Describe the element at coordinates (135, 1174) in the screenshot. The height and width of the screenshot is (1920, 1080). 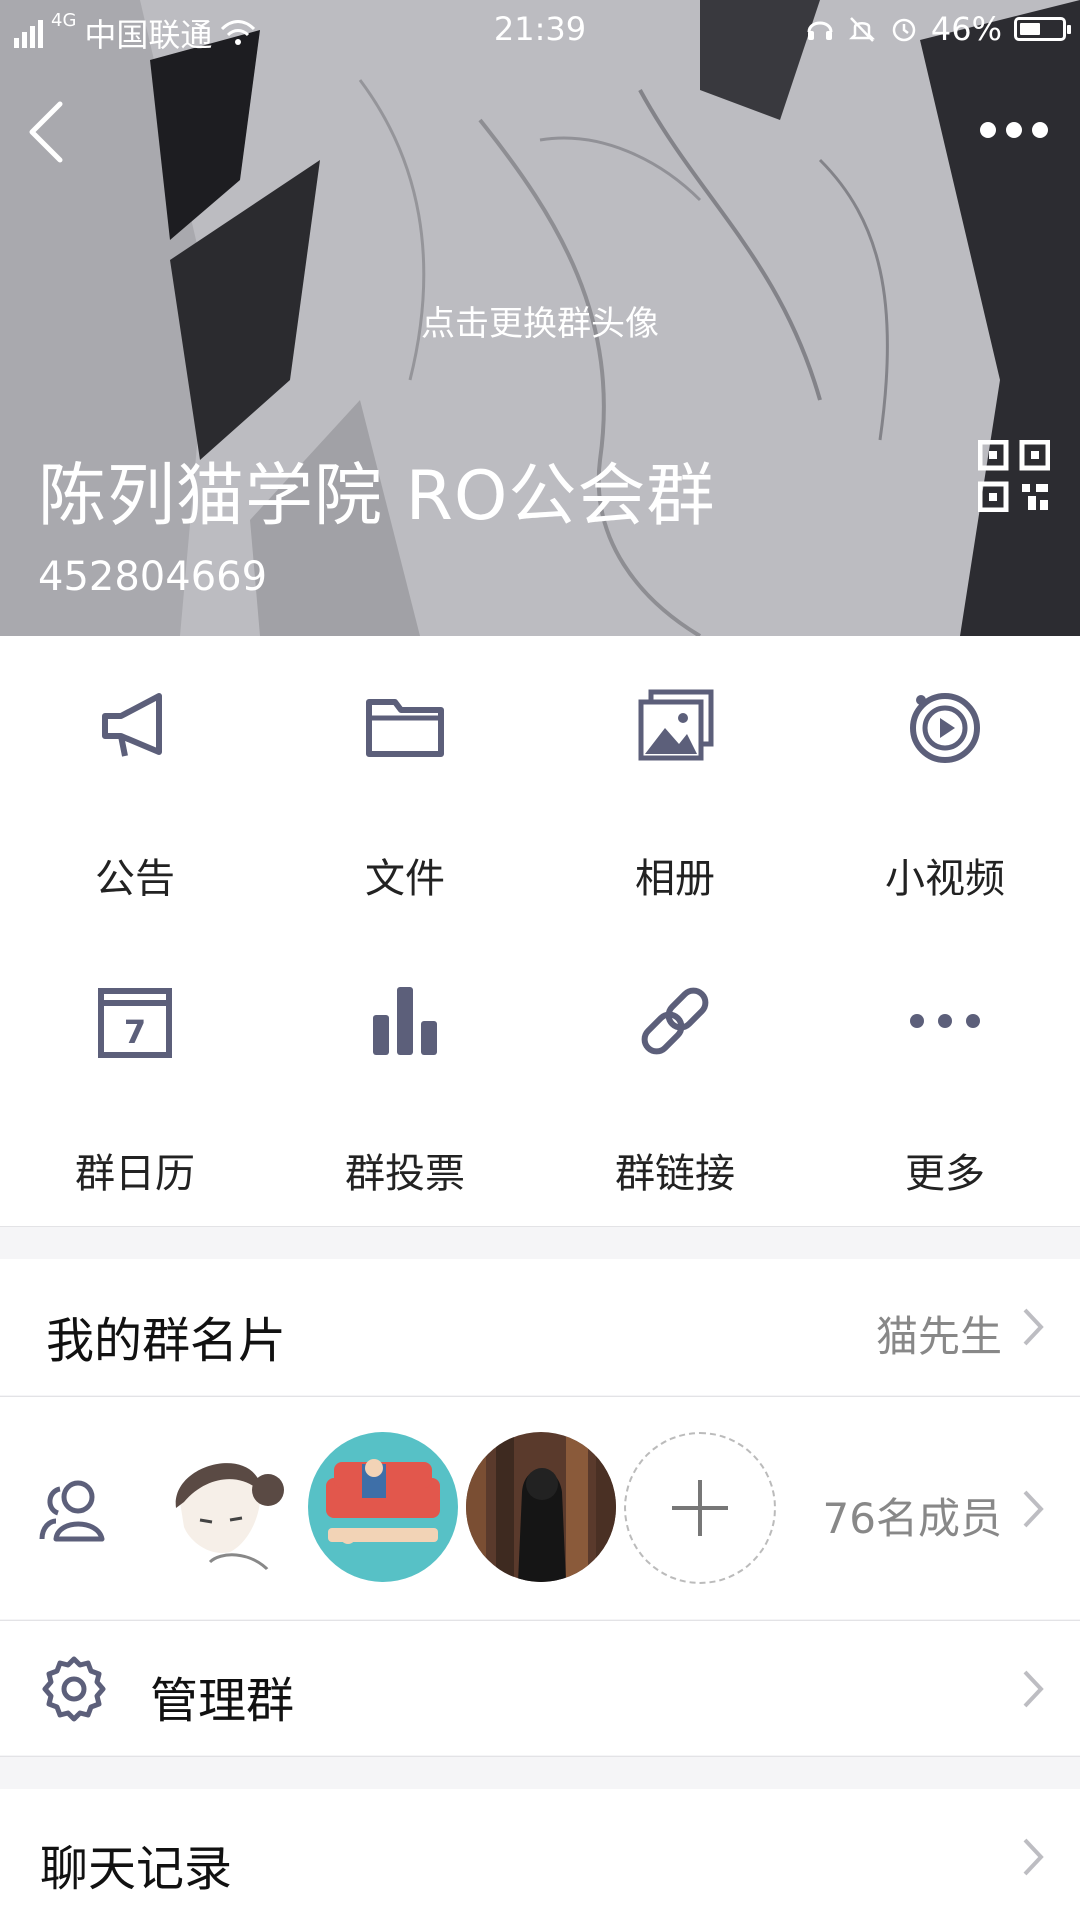
I see `feature-label: 群日历` at that location.